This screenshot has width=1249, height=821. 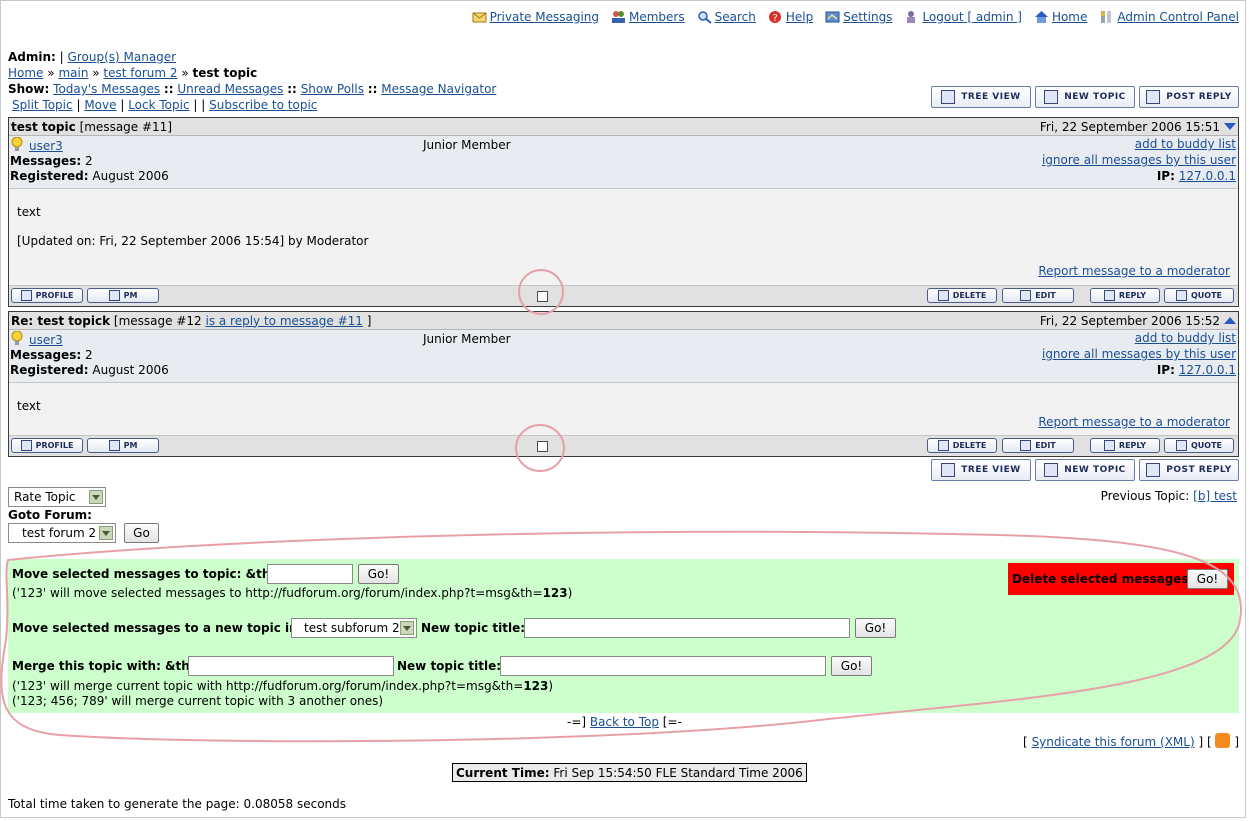 What do you see at coordinates (570, 593) in the screenshot?
I see `hint-text: )` at bounding box center [570, 593].